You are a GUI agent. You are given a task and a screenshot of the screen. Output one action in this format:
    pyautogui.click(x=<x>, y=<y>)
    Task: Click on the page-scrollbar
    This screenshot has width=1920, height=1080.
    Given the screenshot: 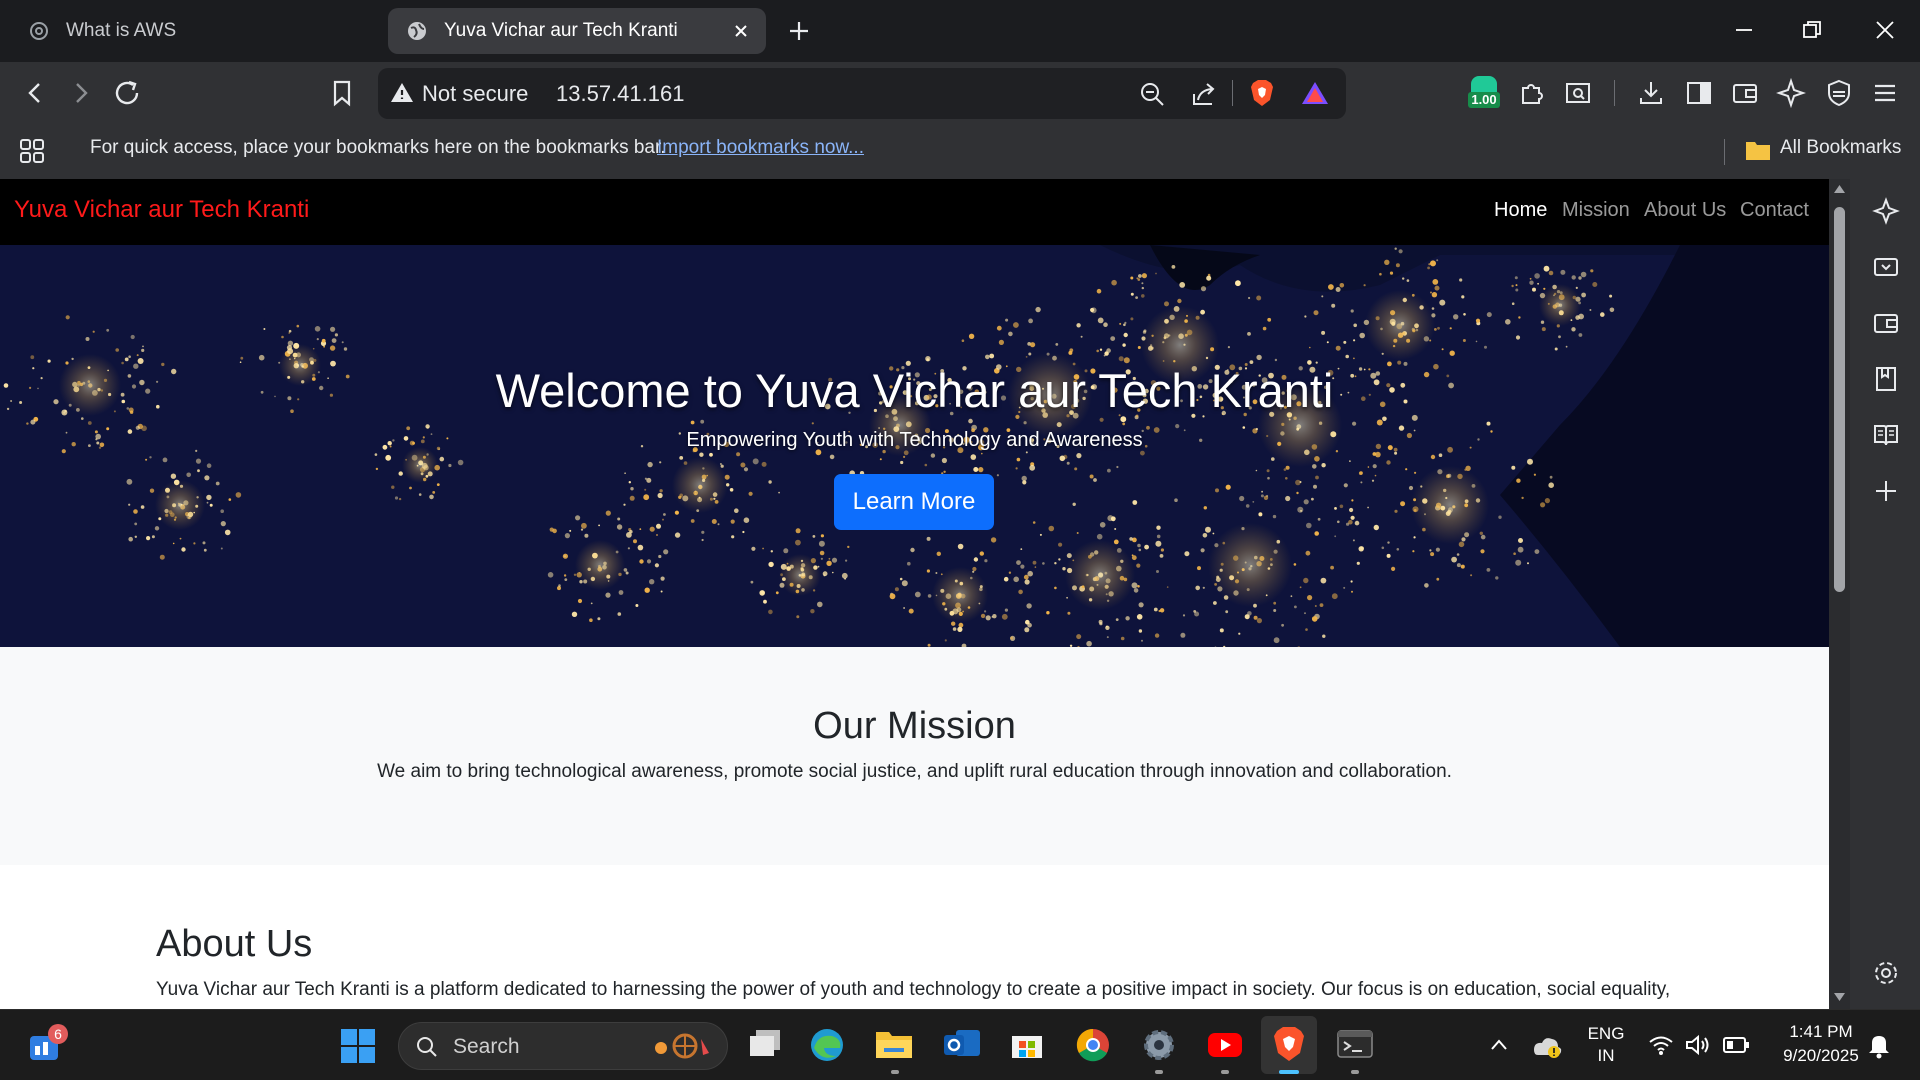 What is the action you would take?
    pyautogui.click(x=1839, y=594)
    